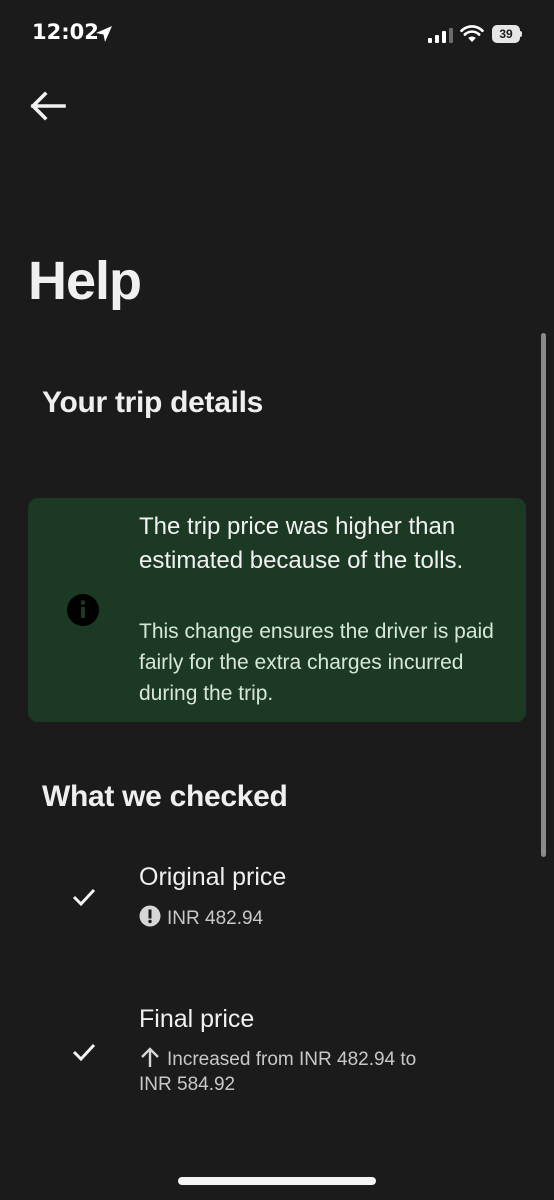 Image resolution: width=554 pixels, height=1200 pixels. Describe the element at coordinates (277, 1181) in the screenshot. I see `home-indicator` at that location.